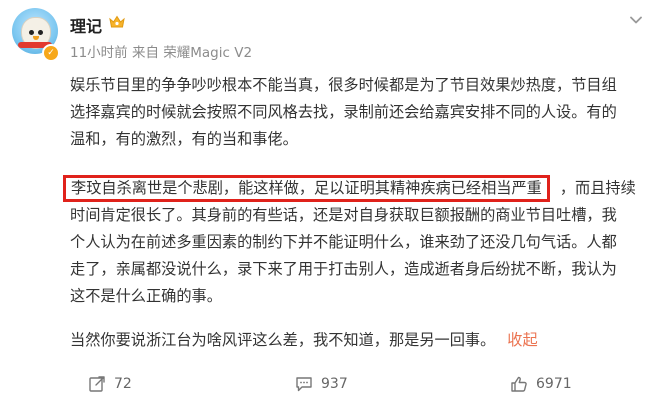  I want to click on like-icon, so click(519, 384).